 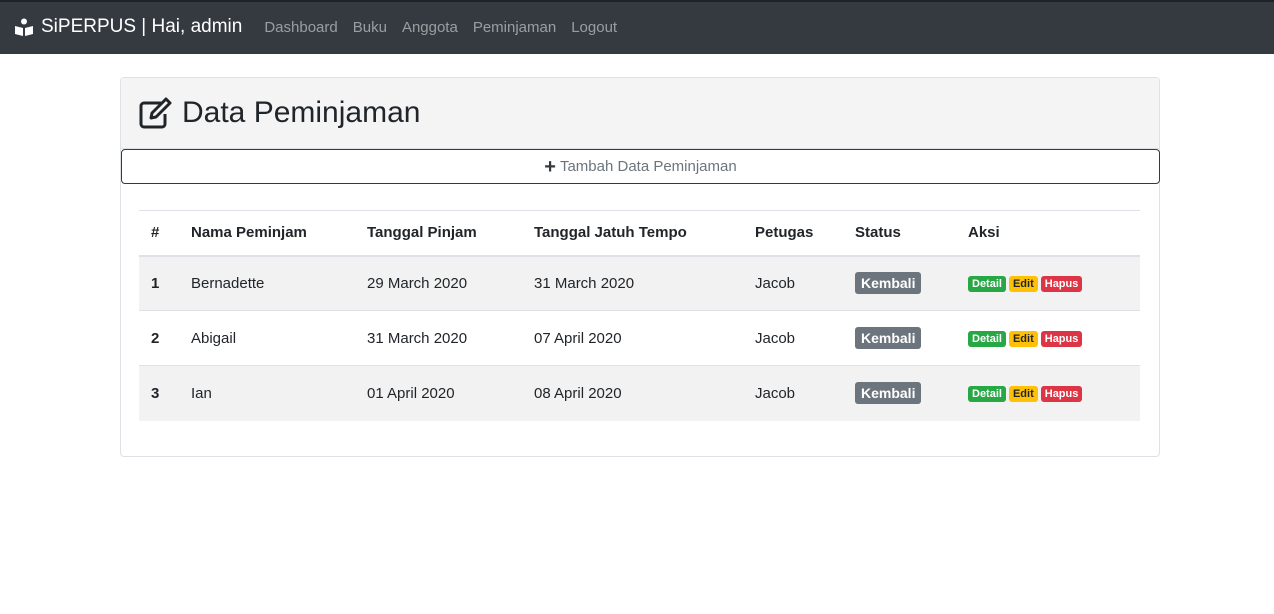 What do you see at coordinates (648, 166) in the screenshot?
I see `add-peminjaman-label: Tambah Data Peminjaman` at bounding box center [648, 166].